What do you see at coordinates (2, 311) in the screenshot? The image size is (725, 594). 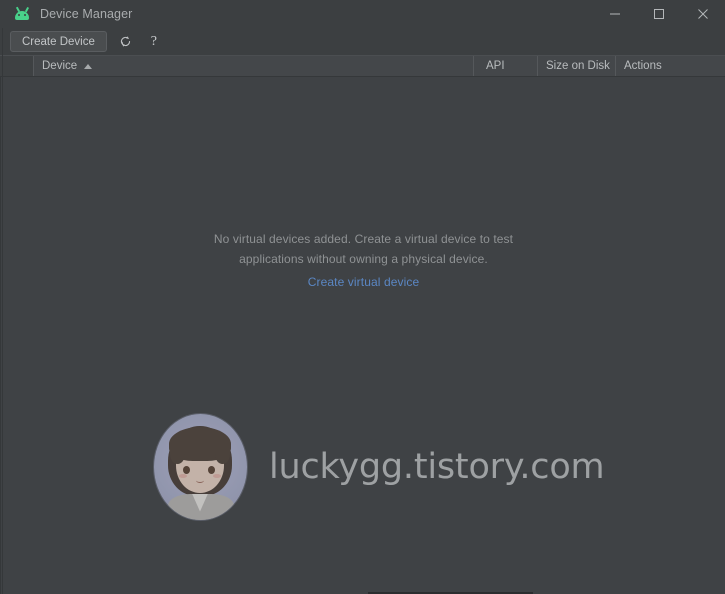 I see `window-left-border` at bounding box center [2, 311].